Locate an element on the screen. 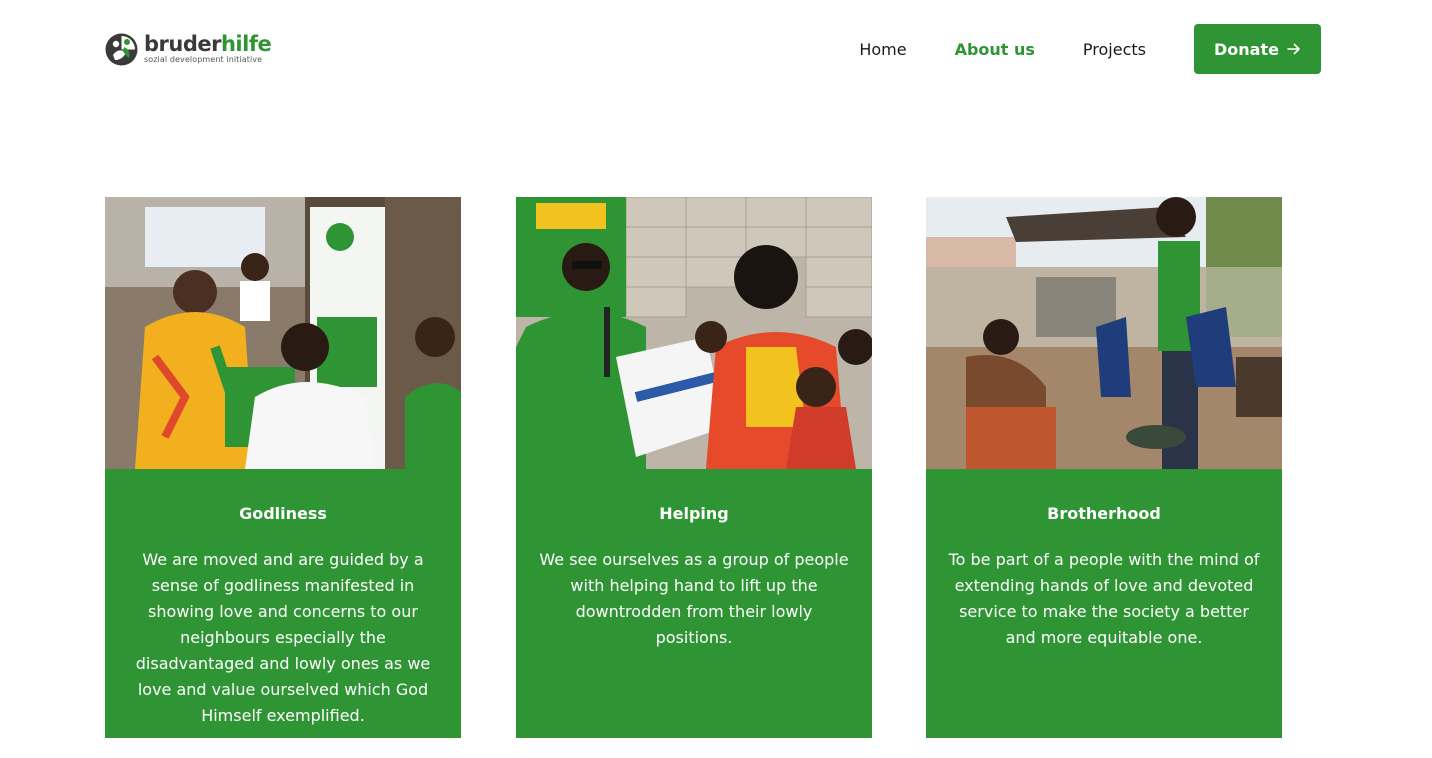  nav-home-link: Home is located at coordinates (882, 49).